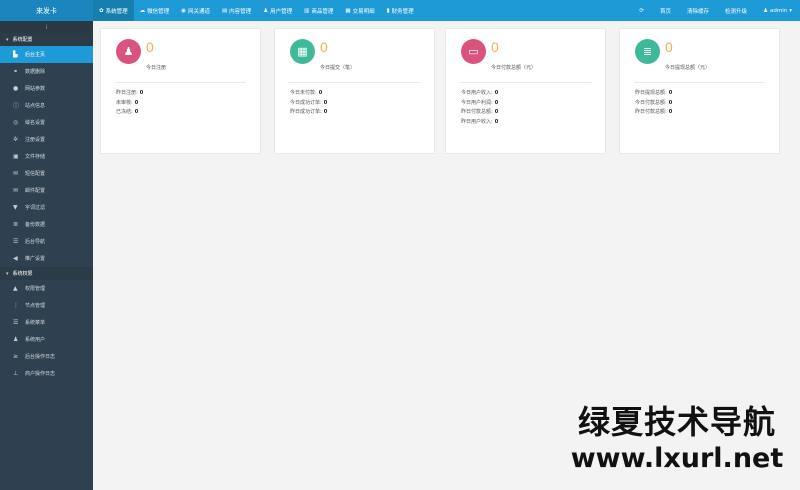 Image resolution: width=800 pixels, height=490 pixels. I want to click on topnav-item: ▦ 交易明细, so click(359, 10).